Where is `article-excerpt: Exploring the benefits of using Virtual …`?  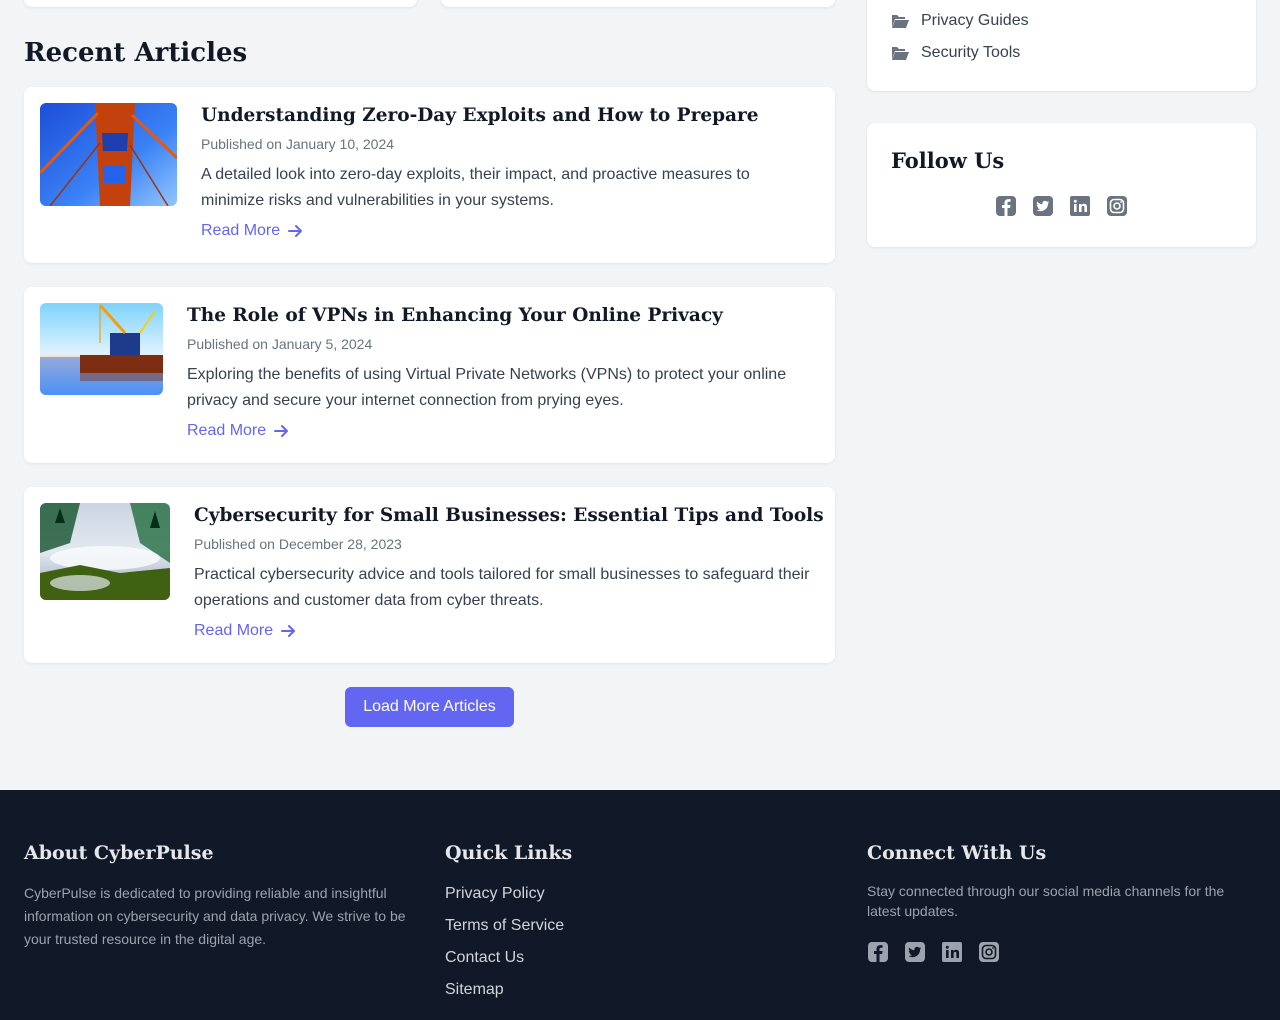
article-excerpt: Exploring the benefits of using Virtual … is located at coordinates (487, 387).